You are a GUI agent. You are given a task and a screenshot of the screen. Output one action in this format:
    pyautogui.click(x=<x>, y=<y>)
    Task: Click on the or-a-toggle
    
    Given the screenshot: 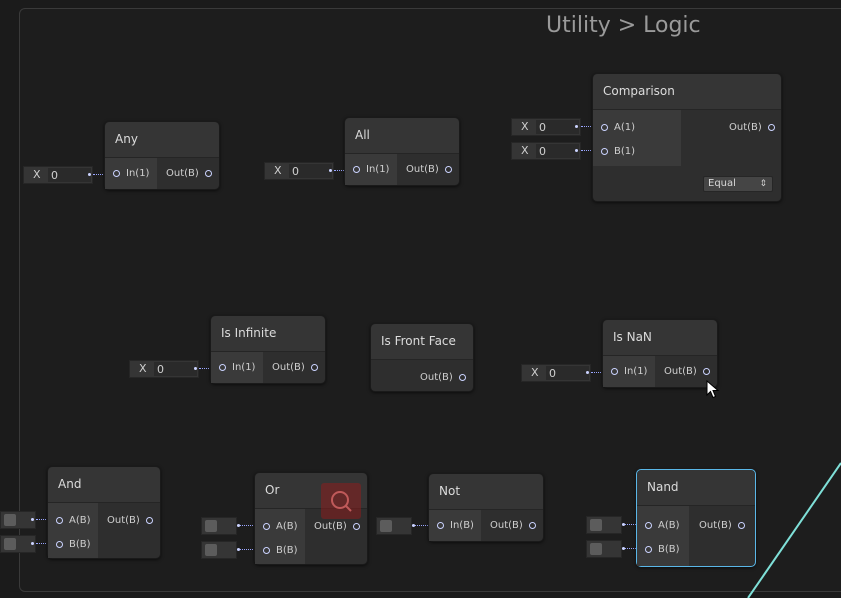 What is the action you would take?
    pyautogui.click(x=219, y=526)
    